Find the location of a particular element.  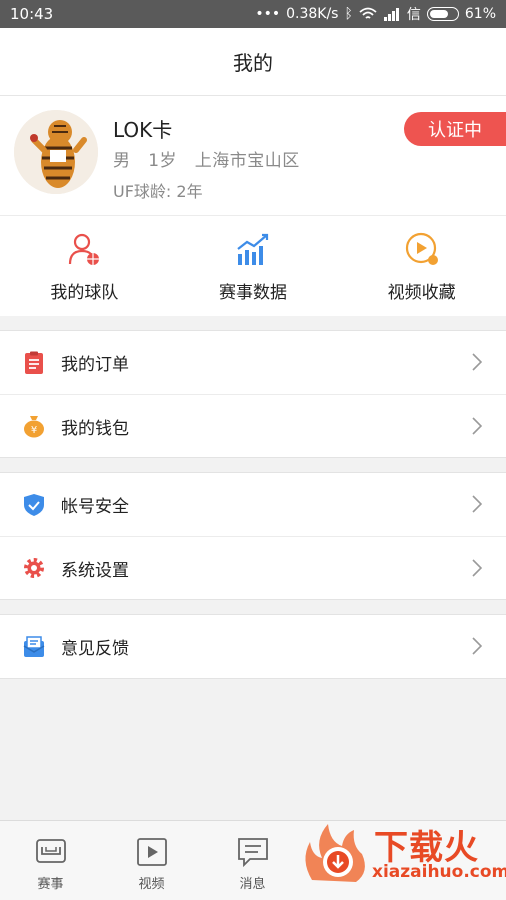

menu-feedback-label: 意见反馈 is located at coordinates (95, 649).